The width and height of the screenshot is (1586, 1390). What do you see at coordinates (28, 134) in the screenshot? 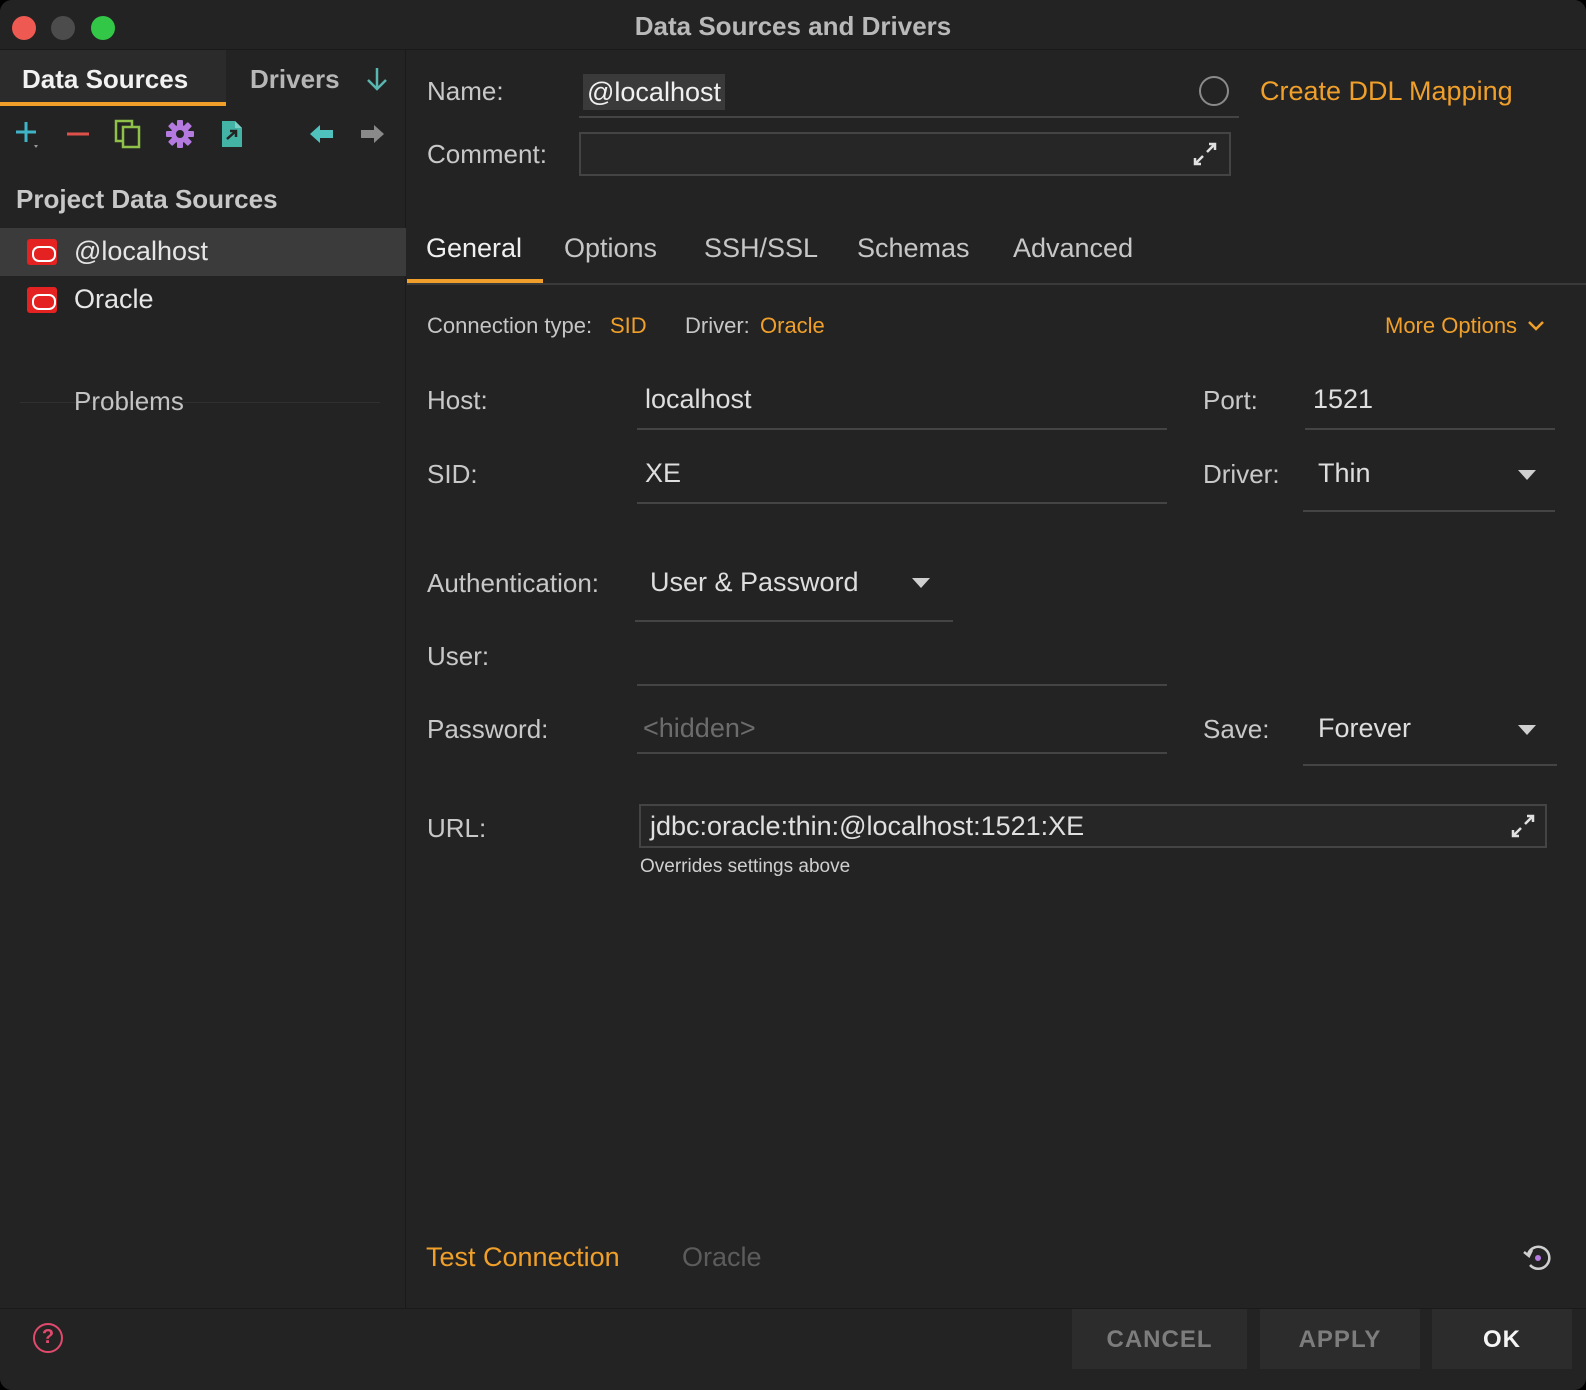
I see `add-icon` at bounding box center [28, 134].